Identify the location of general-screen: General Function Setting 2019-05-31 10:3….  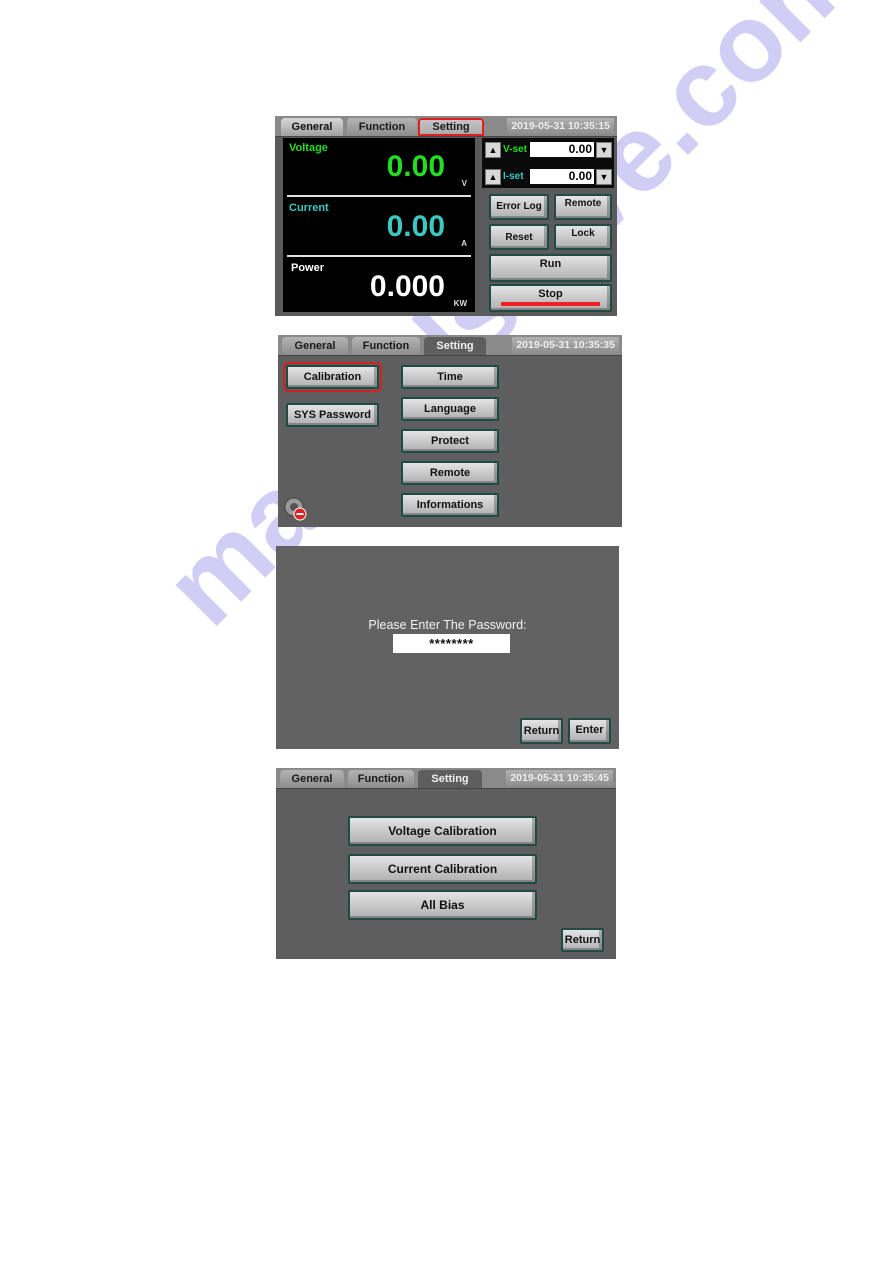
(446, 216).